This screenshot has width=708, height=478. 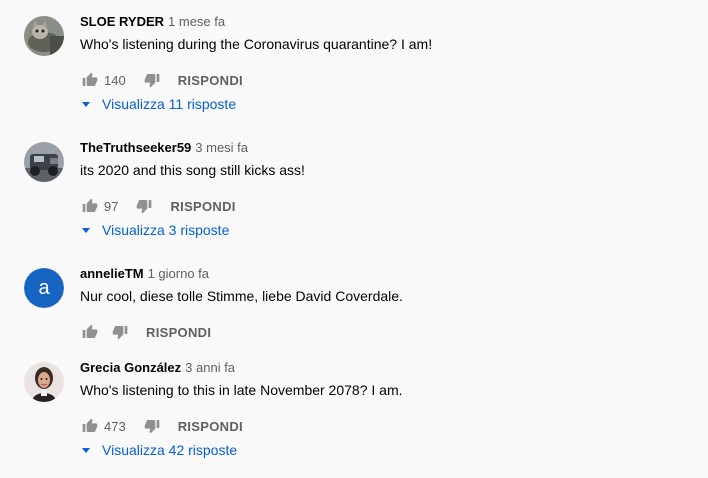 I want to click on author-name: Grecia González, so click(x=130, y=367).